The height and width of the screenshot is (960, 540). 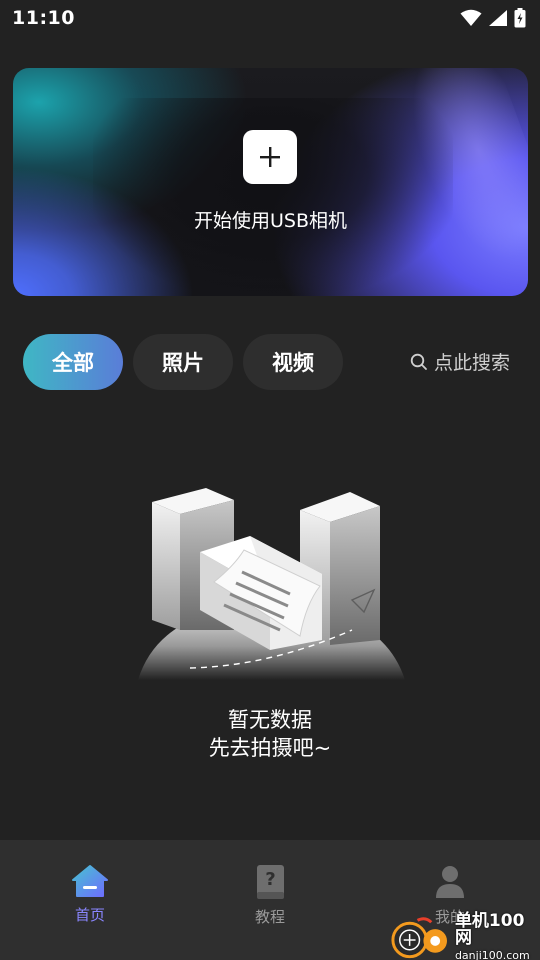 What do you see at coordinates (418, 361) in the screenshot?
I see `search-icon` at bounding box center [418, 361].